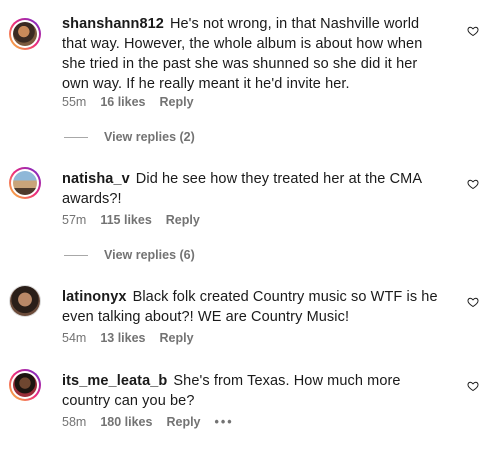  I want to click on comment-meta: 54m 13 likes Reply, so click(135, 338).